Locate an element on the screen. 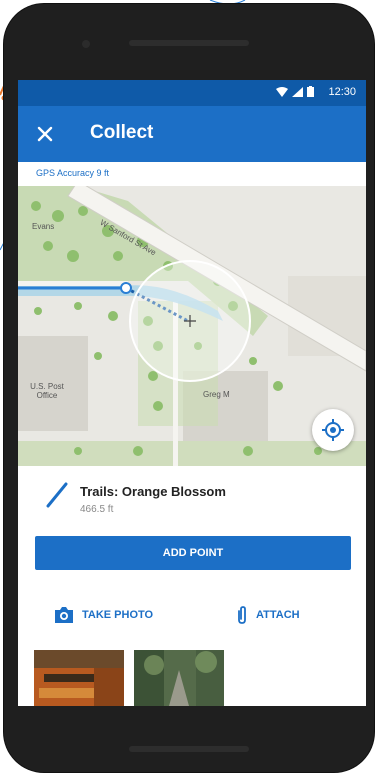 The width and height of the screenshot is (380, 775). locate-button is located at coordinates (333, 430).